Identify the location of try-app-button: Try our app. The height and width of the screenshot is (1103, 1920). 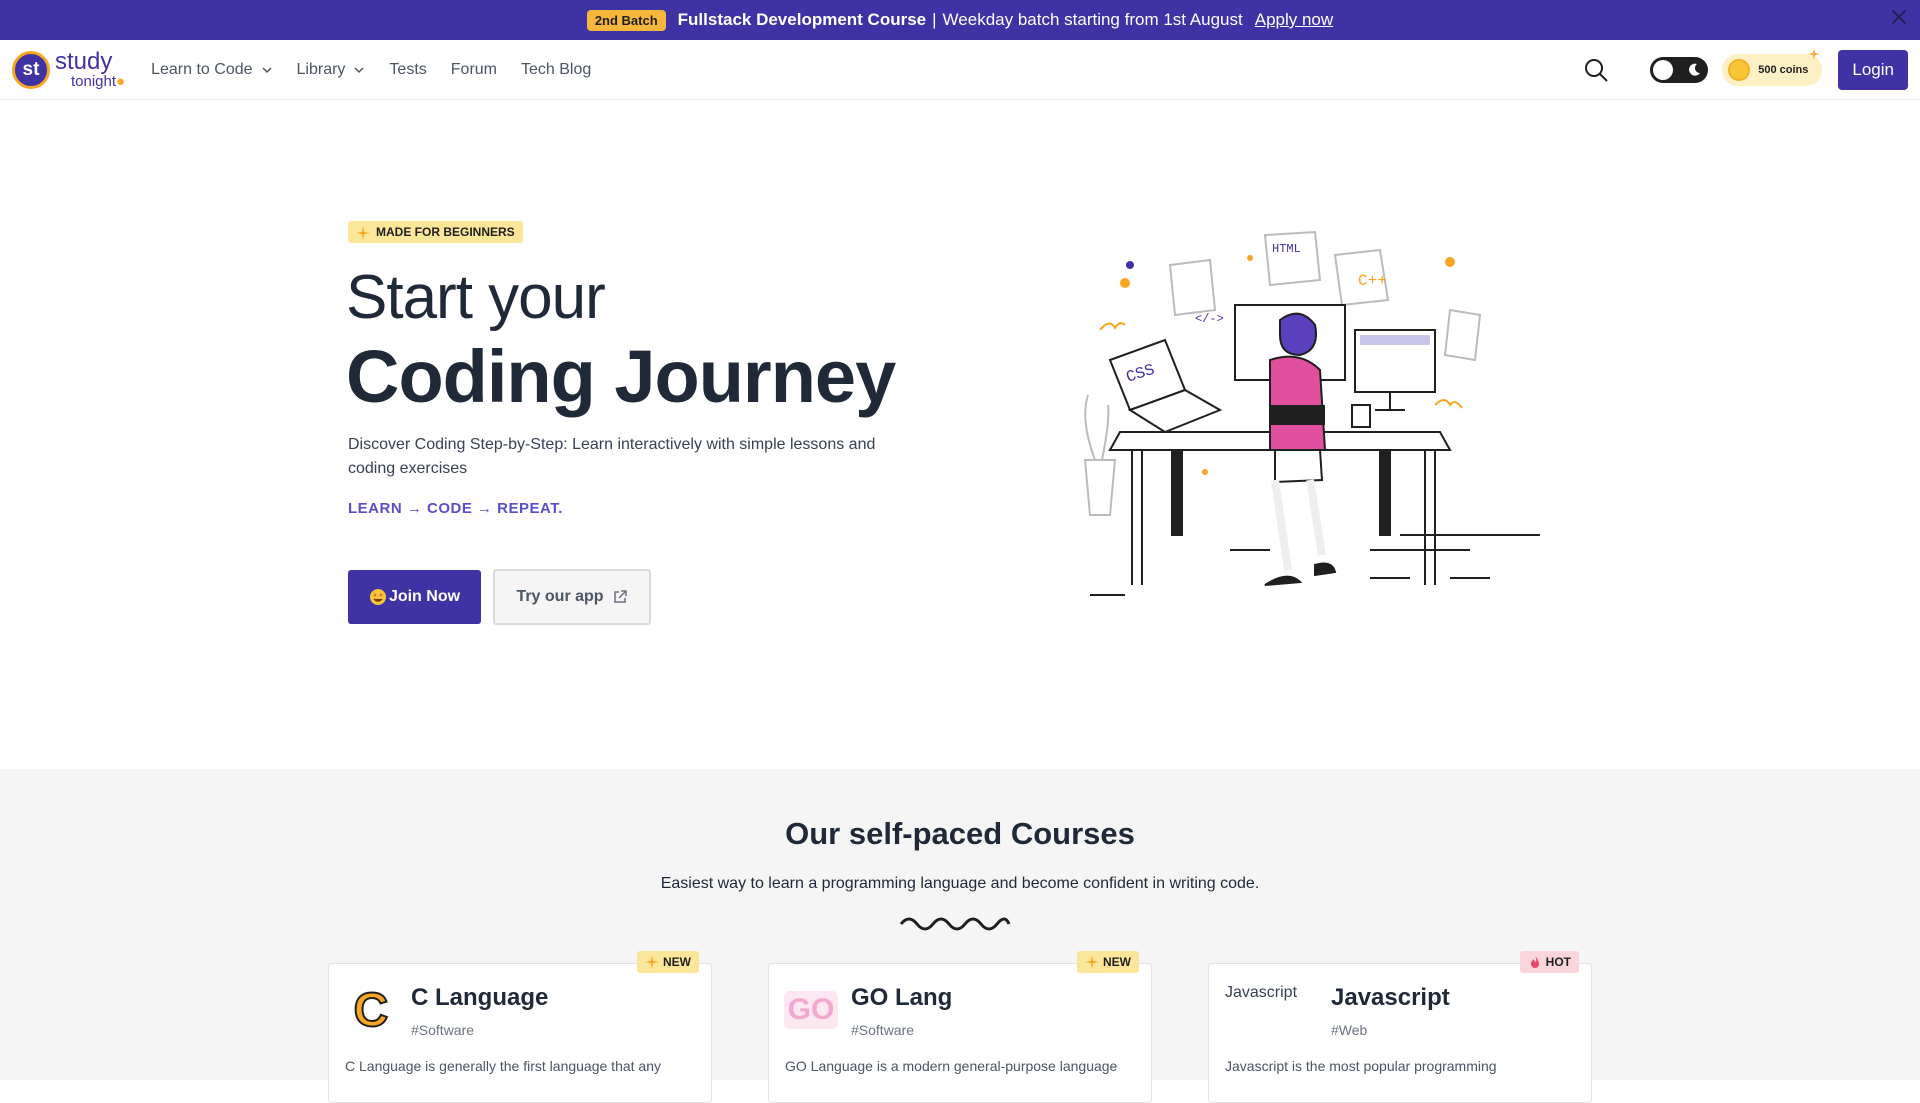
(572, 597).